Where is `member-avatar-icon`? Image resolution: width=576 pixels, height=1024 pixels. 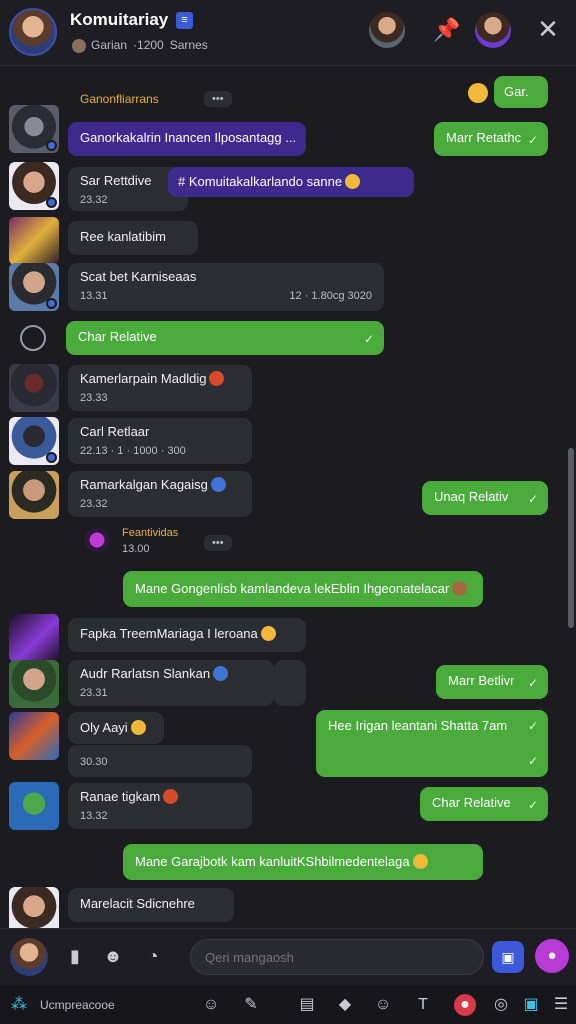
member-avatar-icon is located at coordinates (79, 45).